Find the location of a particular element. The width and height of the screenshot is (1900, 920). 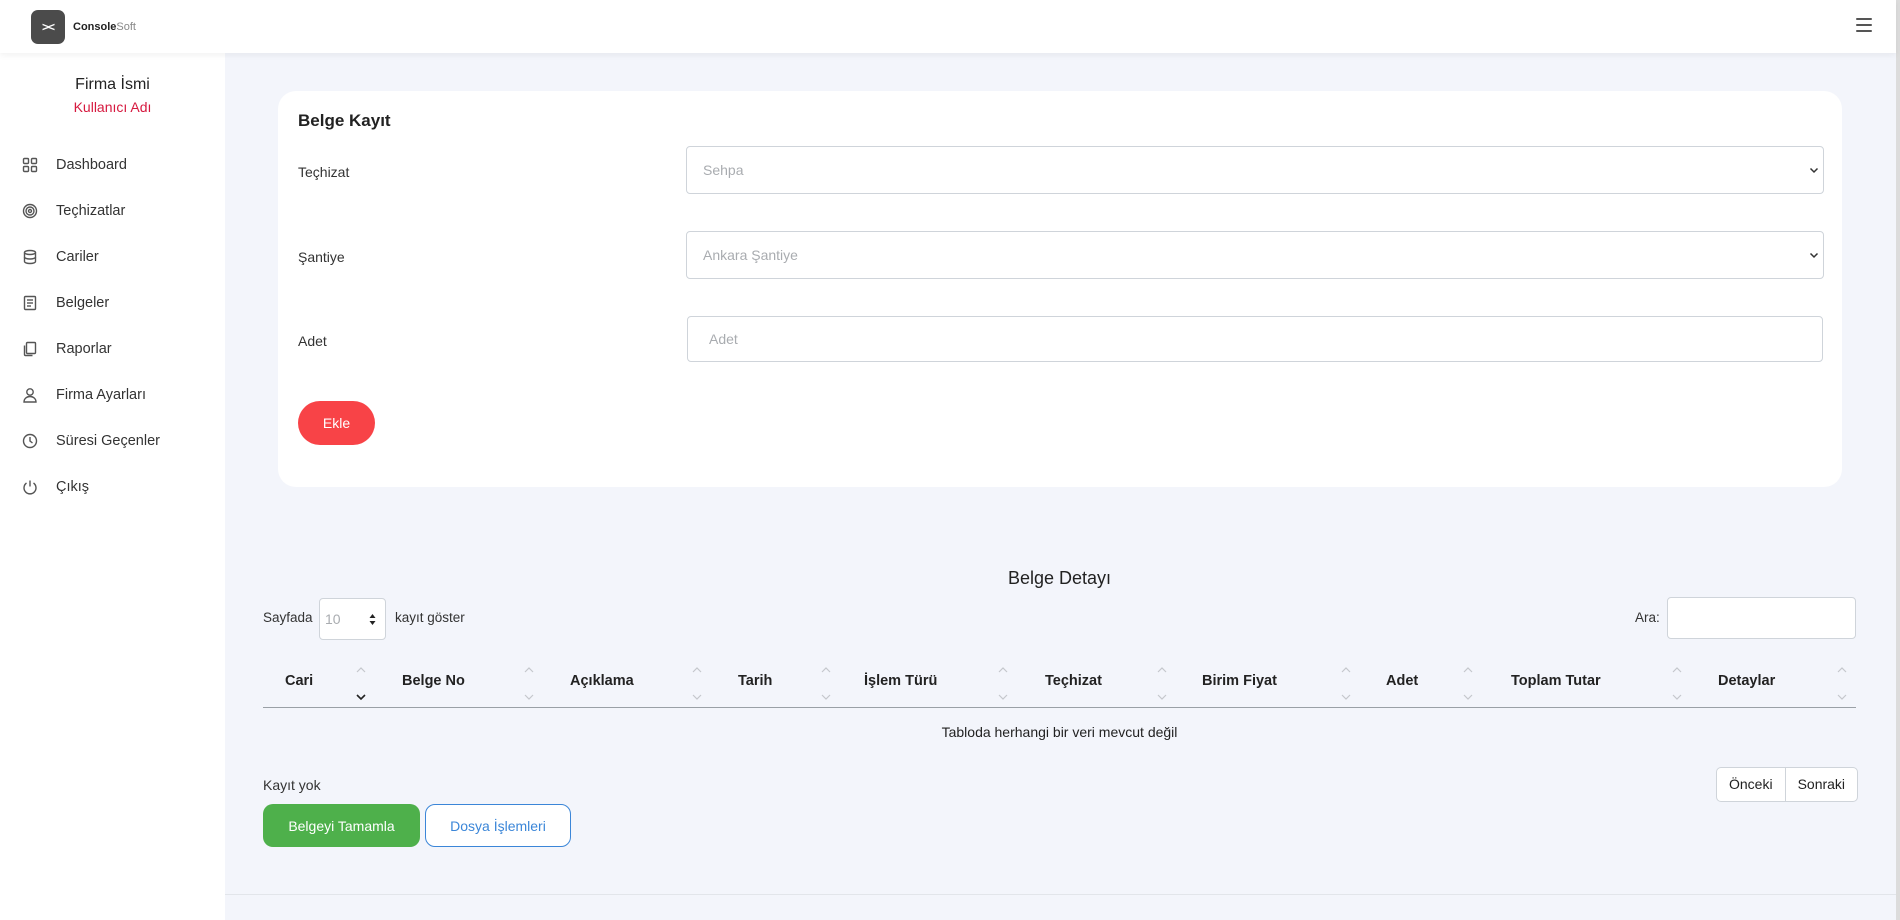

equipment-select: Sehpa is located at coordinates (1255, 170).